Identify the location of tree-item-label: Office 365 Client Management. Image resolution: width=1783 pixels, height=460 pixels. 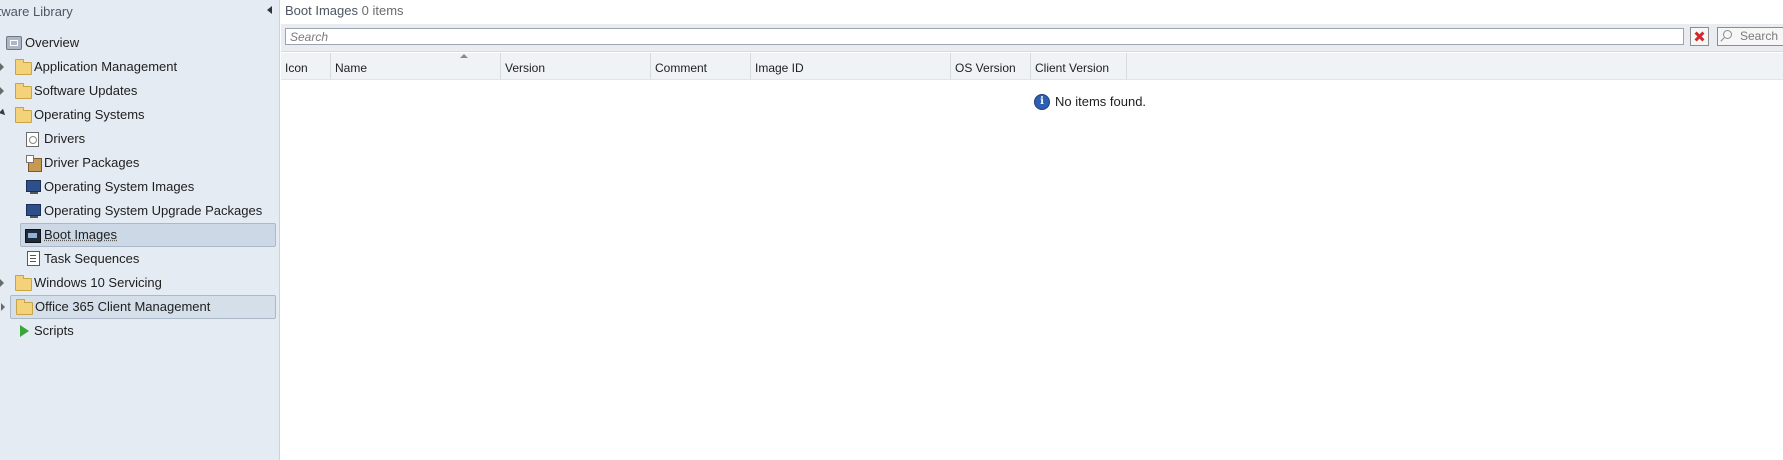
(123, 306).